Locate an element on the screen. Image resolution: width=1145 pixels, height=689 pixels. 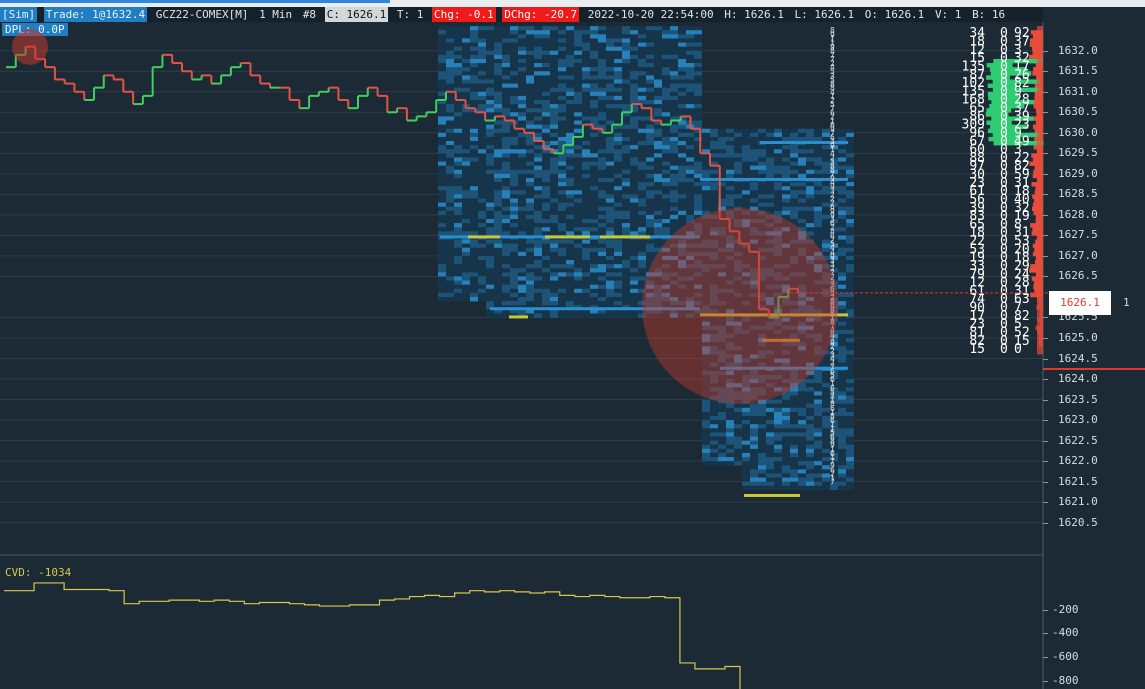
cvd-axis-tick is located at coordinates (1045, 681).